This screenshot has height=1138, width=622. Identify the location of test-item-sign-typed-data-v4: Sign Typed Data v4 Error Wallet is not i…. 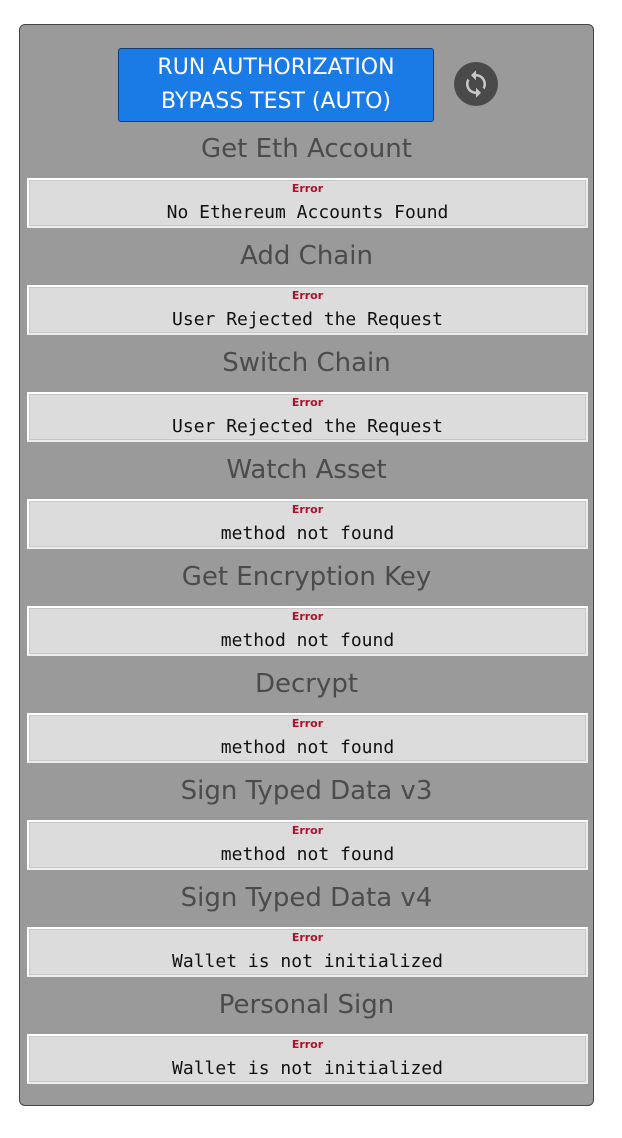
(306, 931).